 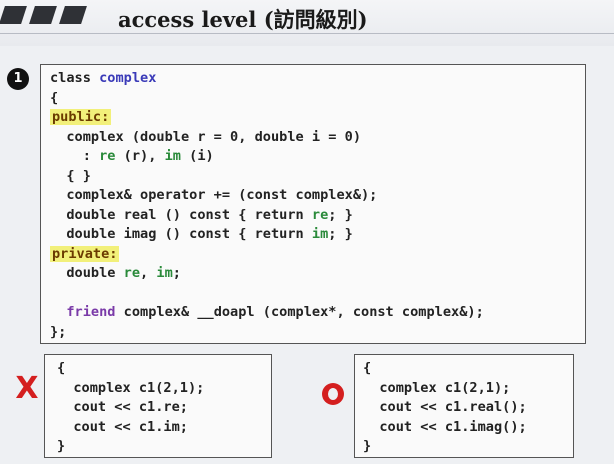 I want to click on code-line: double real () const { return re; }, so click(x=267, y=216).